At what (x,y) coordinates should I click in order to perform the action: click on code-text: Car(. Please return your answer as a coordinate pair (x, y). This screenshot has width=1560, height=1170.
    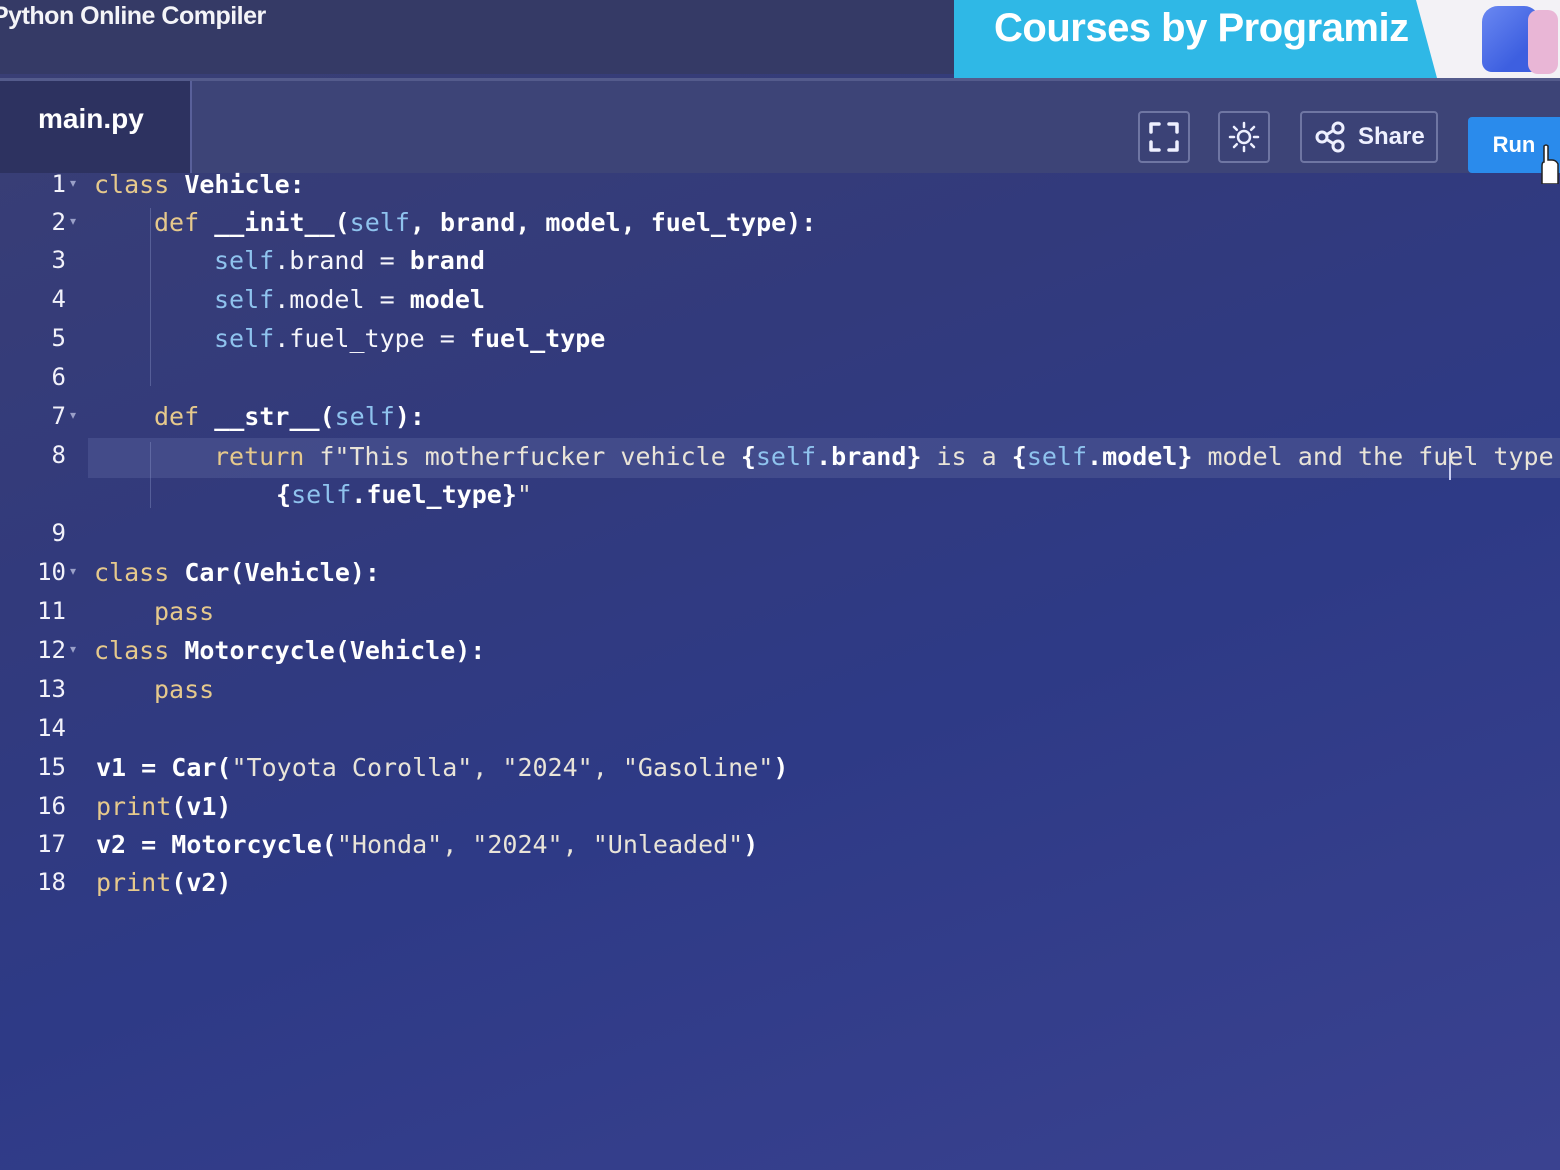
    Looking at the image, I should click on (201, 767).